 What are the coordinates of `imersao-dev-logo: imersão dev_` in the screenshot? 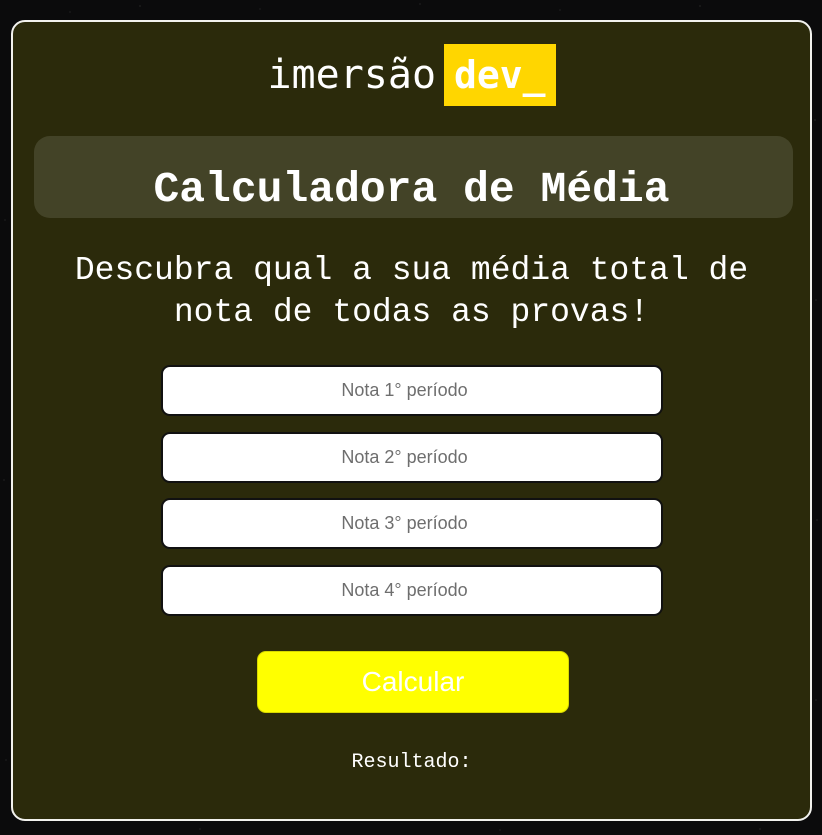 It's located at (411, 75).